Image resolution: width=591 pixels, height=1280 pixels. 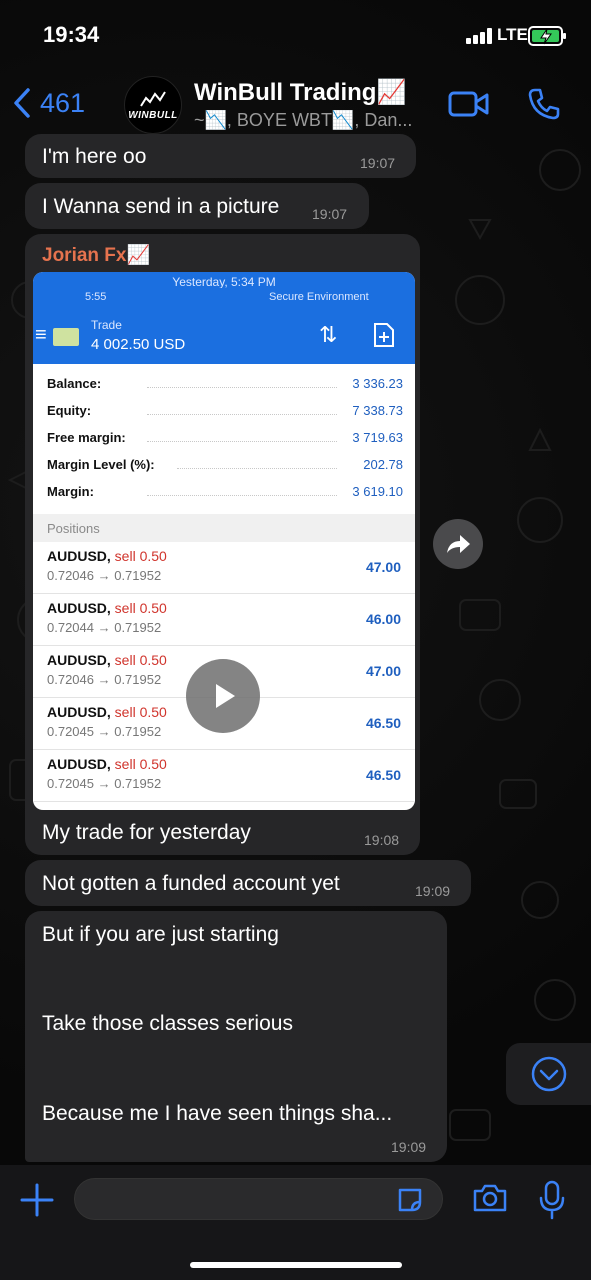 I want to click on microphone-button, so click(x=552, y=1200).